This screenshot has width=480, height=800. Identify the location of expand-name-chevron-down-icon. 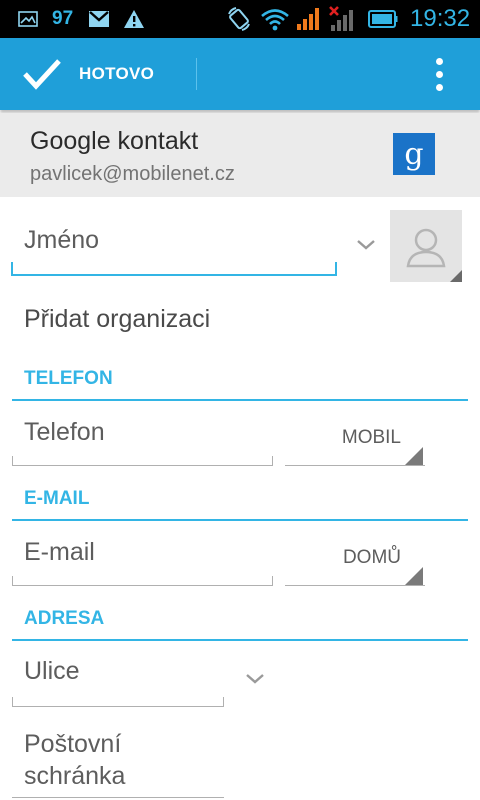
(366, 245).